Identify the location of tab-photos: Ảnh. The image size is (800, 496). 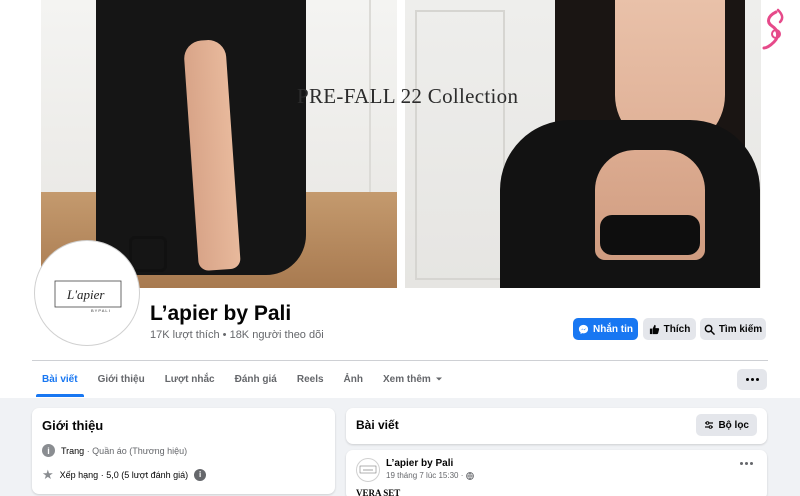
(353, 379).